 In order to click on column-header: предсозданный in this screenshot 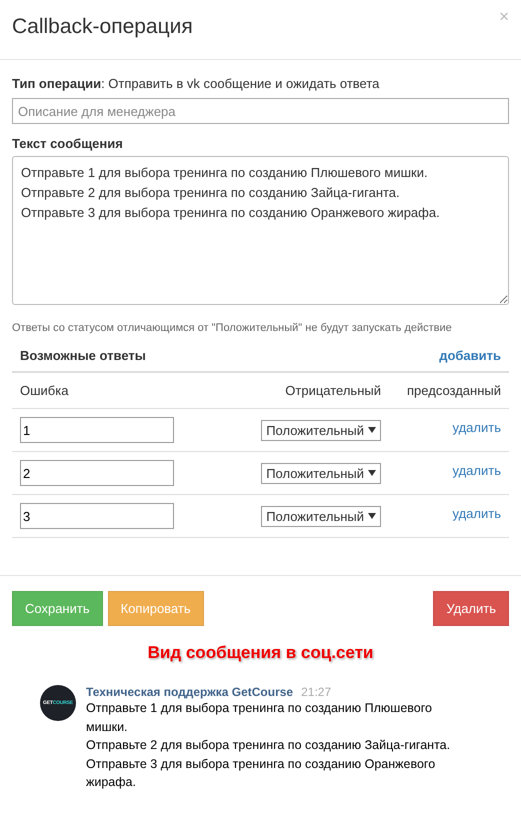, I will do `click(454, 390)`.